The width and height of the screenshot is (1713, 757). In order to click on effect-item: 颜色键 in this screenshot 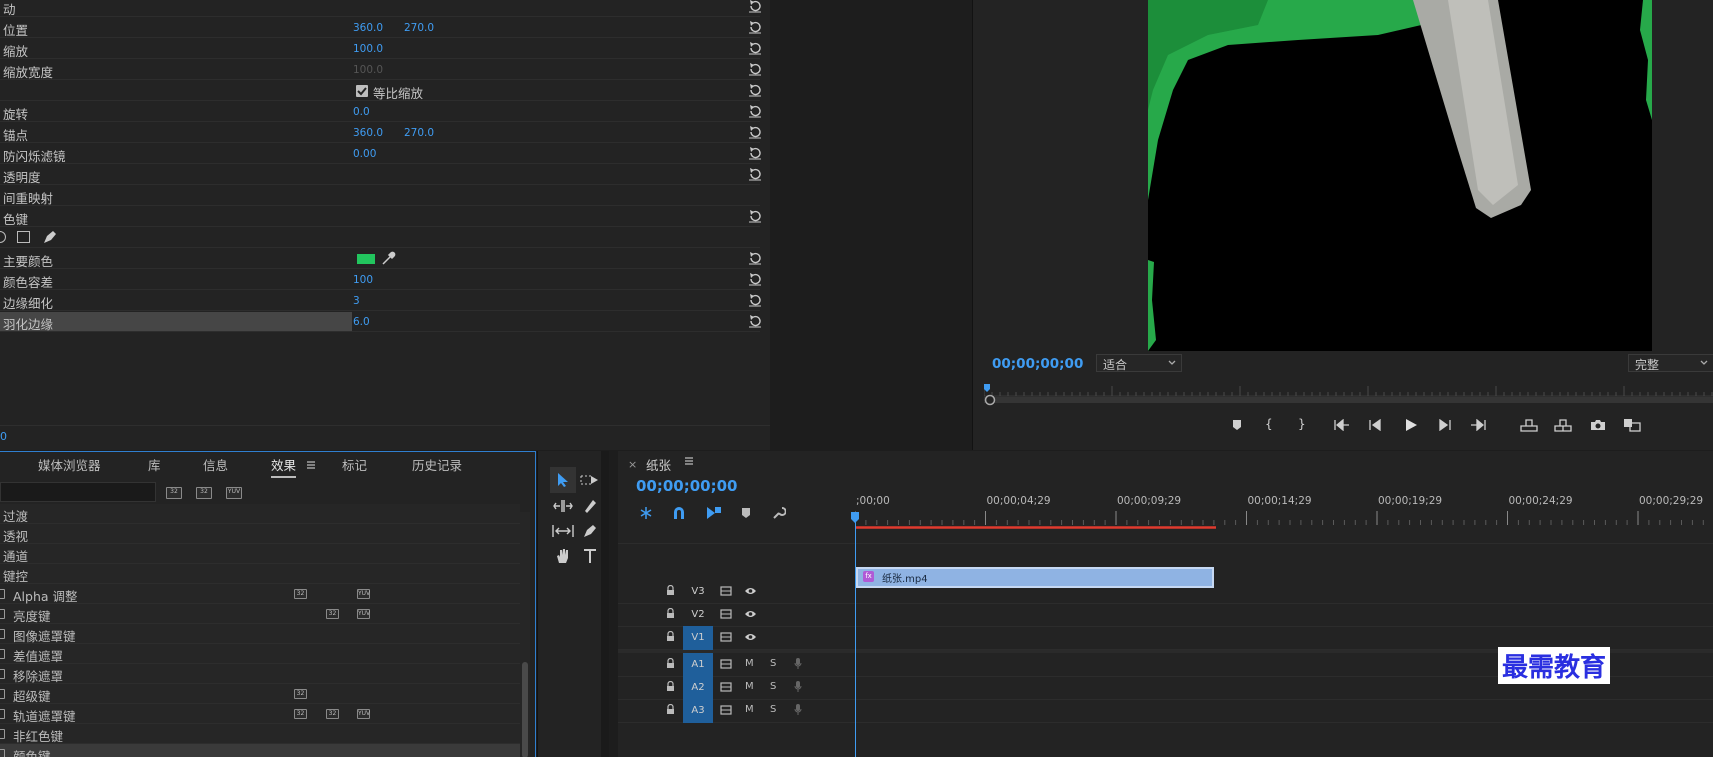, I will do `click(260, 750)`.